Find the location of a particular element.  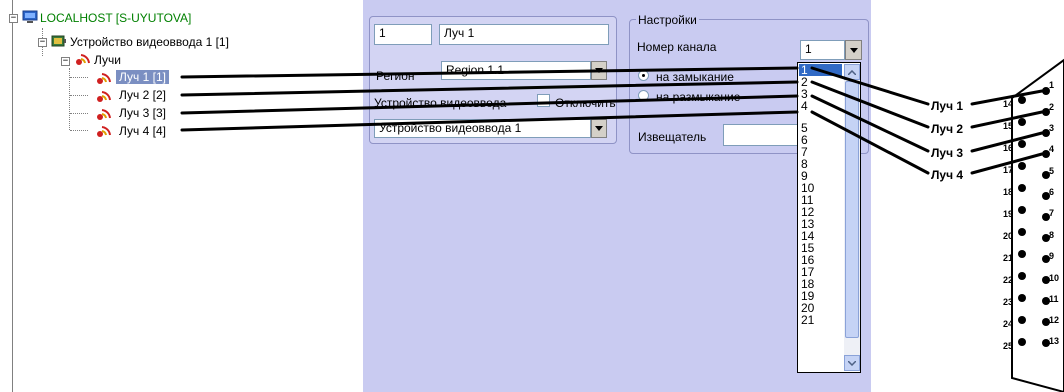

detector-field is located at coordinates (763, 135).